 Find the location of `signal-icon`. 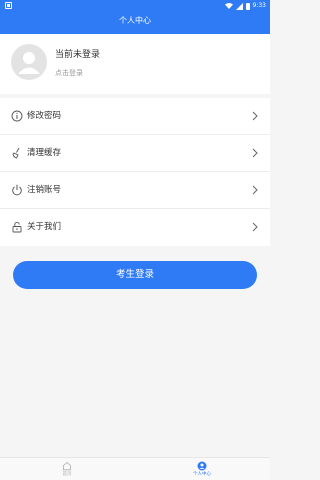

signal-icon is located at coordinates (239, 6).